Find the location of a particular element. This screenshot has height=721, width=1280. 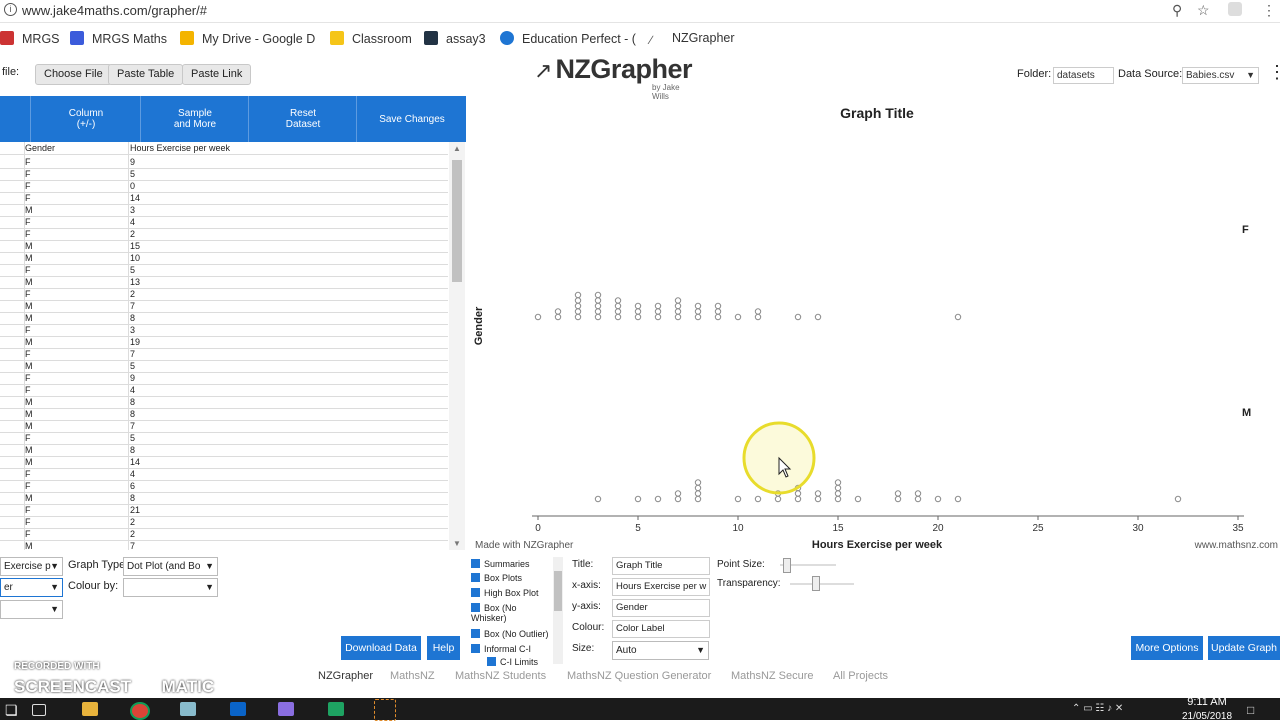

task-view-icon is located at coordinates (39, 710).